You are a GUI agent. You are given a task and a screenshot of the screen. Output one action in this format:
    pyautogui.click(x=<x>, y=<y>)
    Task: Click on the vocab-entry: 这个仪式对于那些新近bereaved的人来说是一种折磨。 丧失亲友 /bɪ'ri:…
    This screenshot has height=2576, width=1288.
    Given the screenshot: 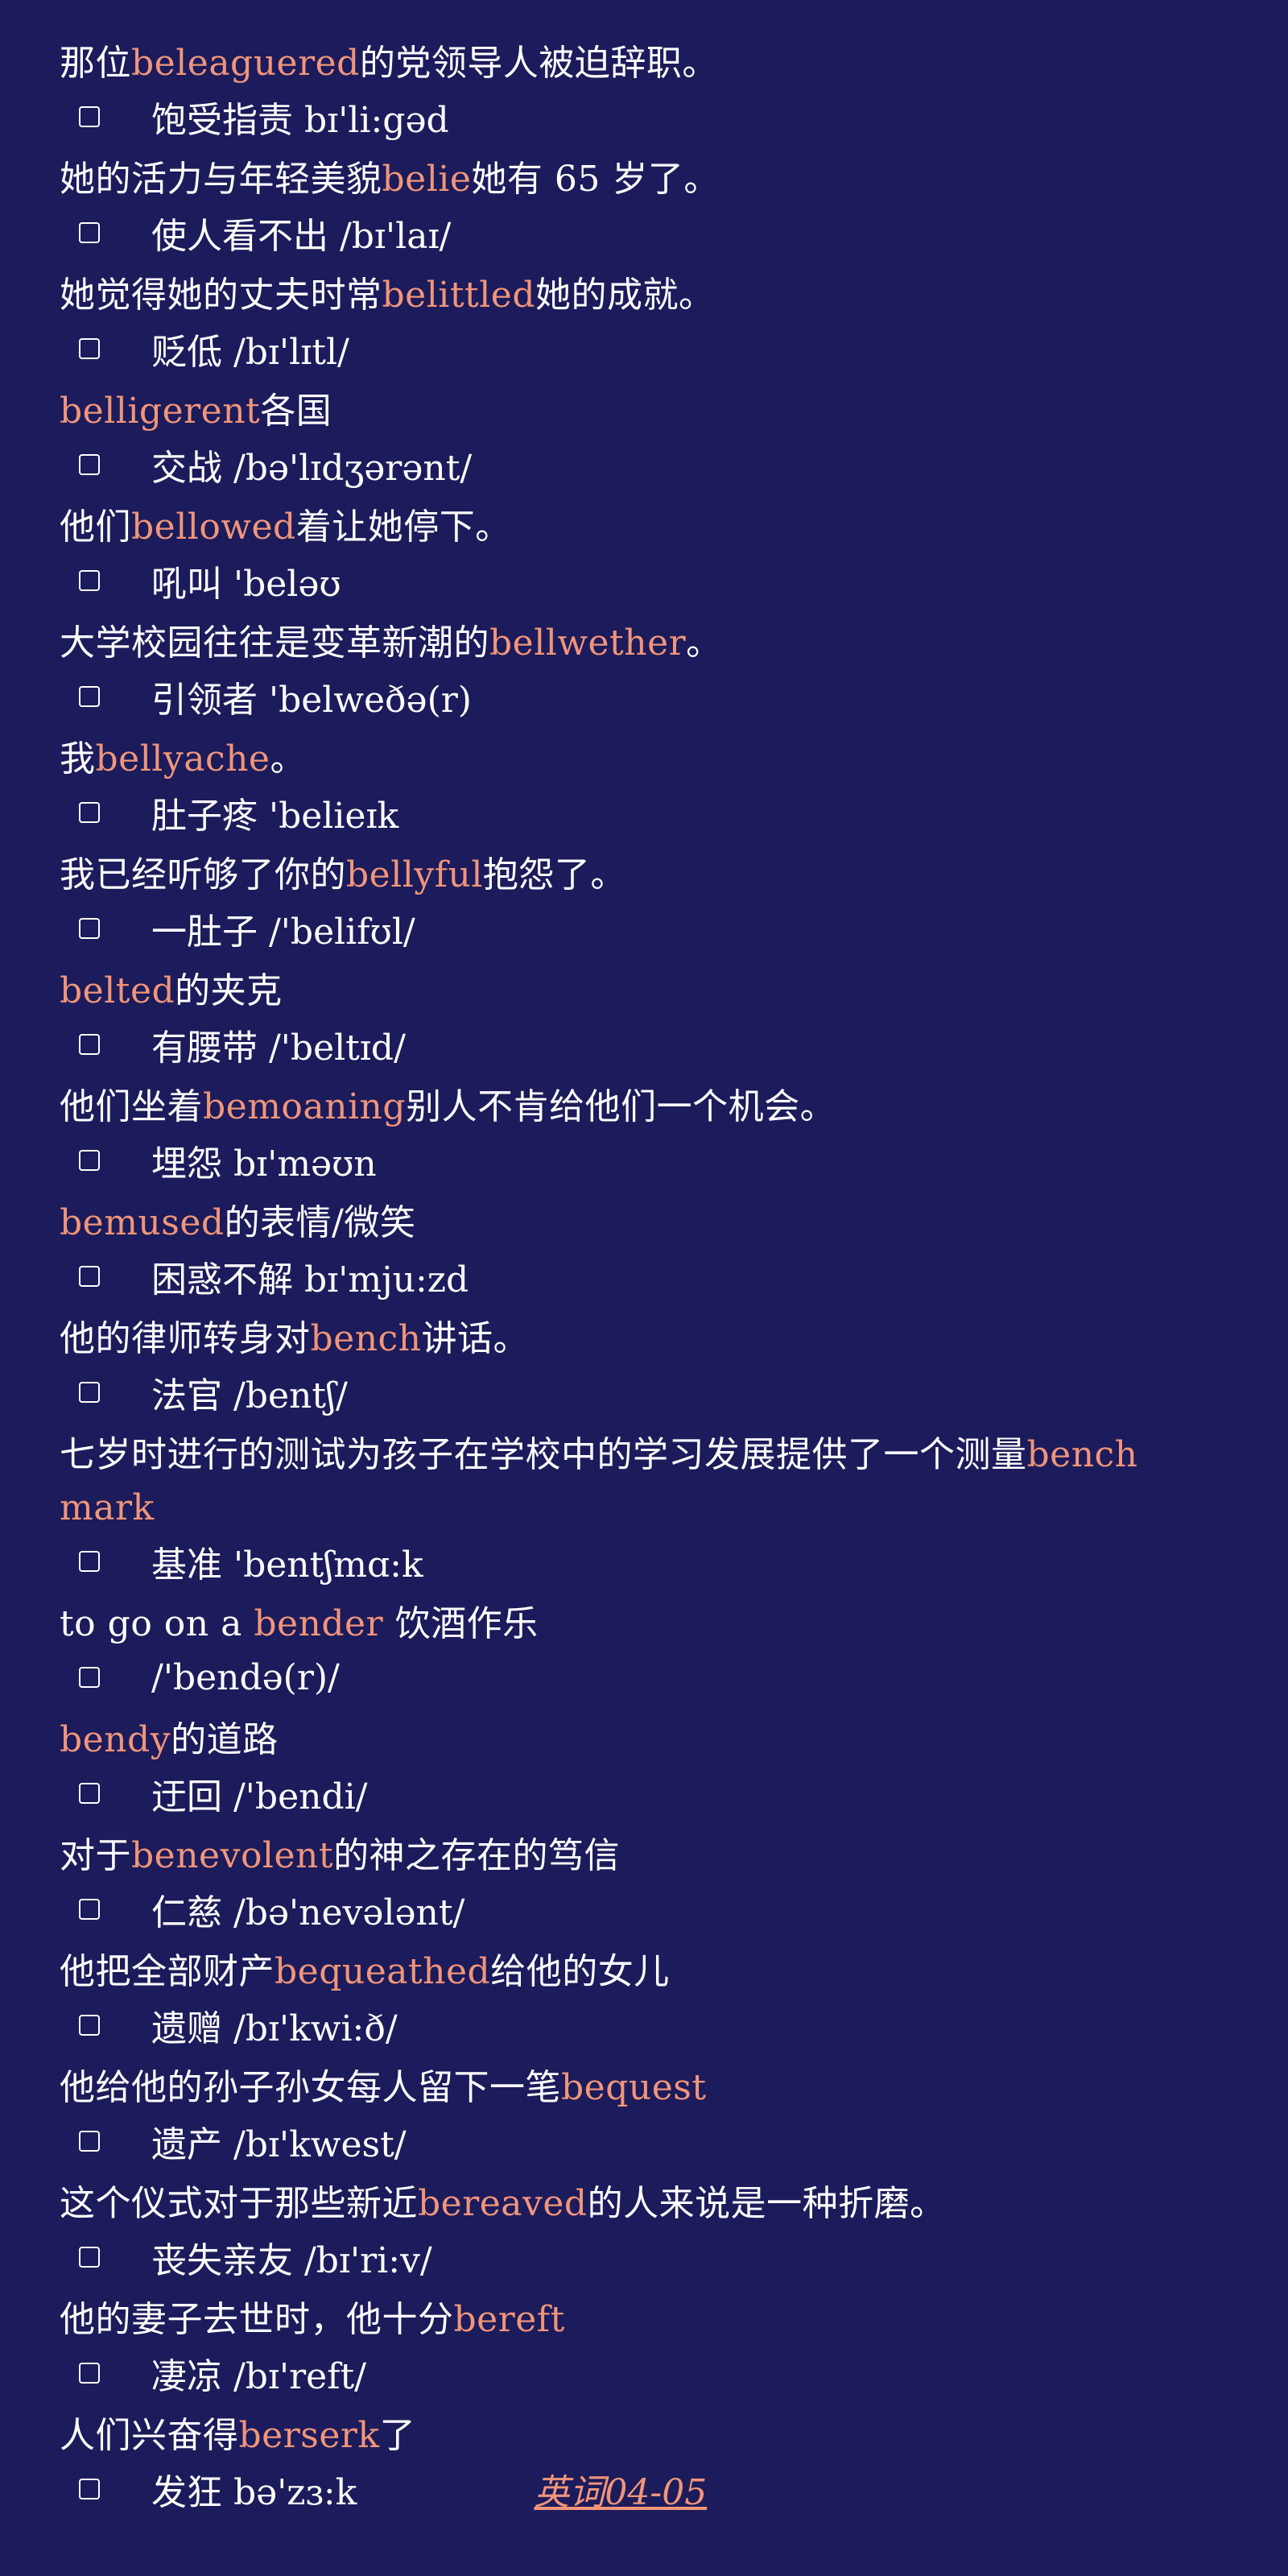 What is the action you would take?
    pyautogui.click(x=674, y=2230)
    